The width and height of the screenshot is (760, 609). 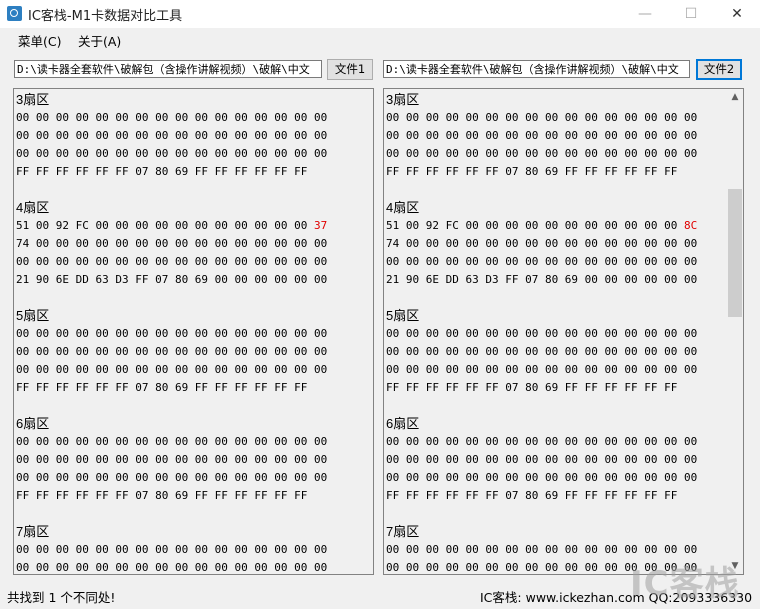 I want to click on title-bar: IC客栈-M1卡数据对比工具 — ☐ ✕, so click(x=380, y=14).